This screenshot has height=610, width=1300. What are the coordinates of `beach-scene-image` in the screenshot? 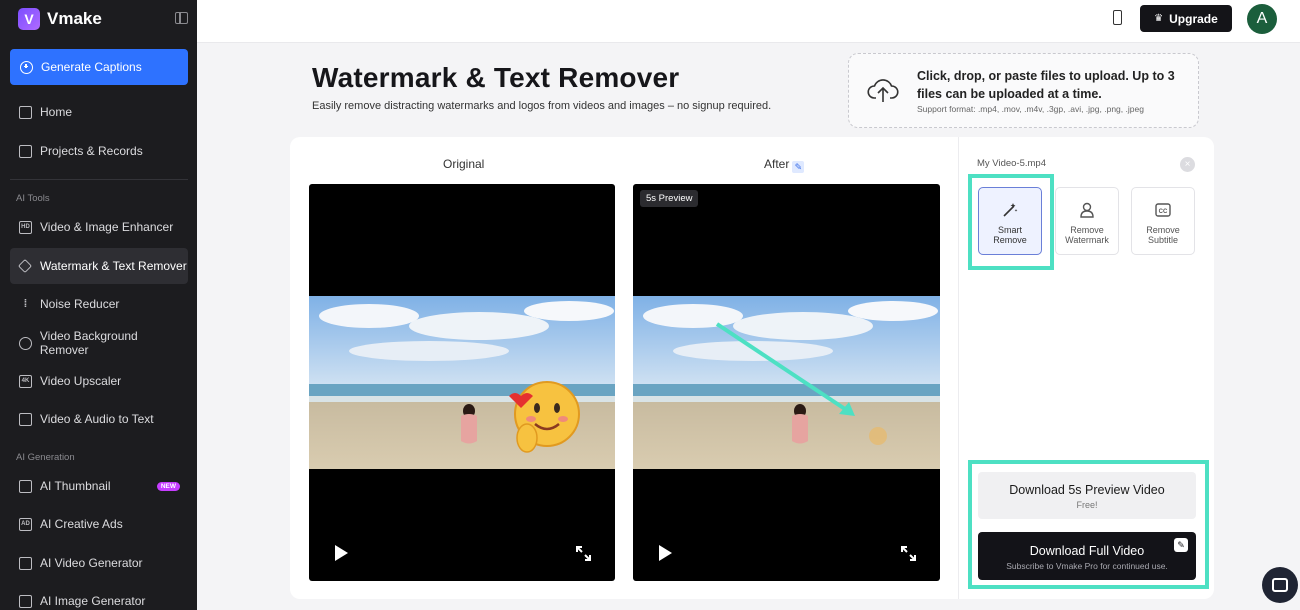 It's located at (462, 382).